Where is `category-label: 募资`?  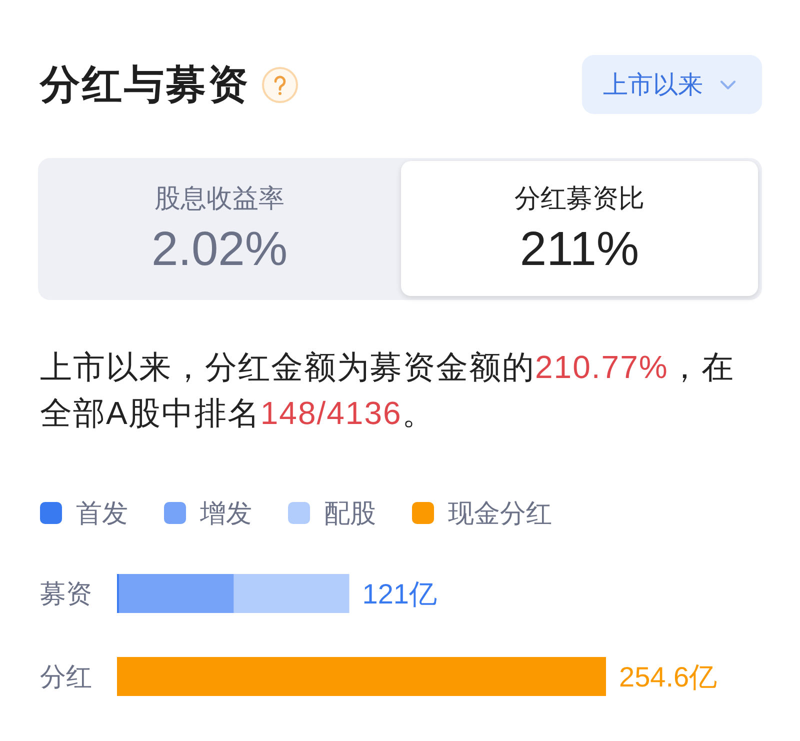
category-label: 募资 is located at coordinates (66, 593).